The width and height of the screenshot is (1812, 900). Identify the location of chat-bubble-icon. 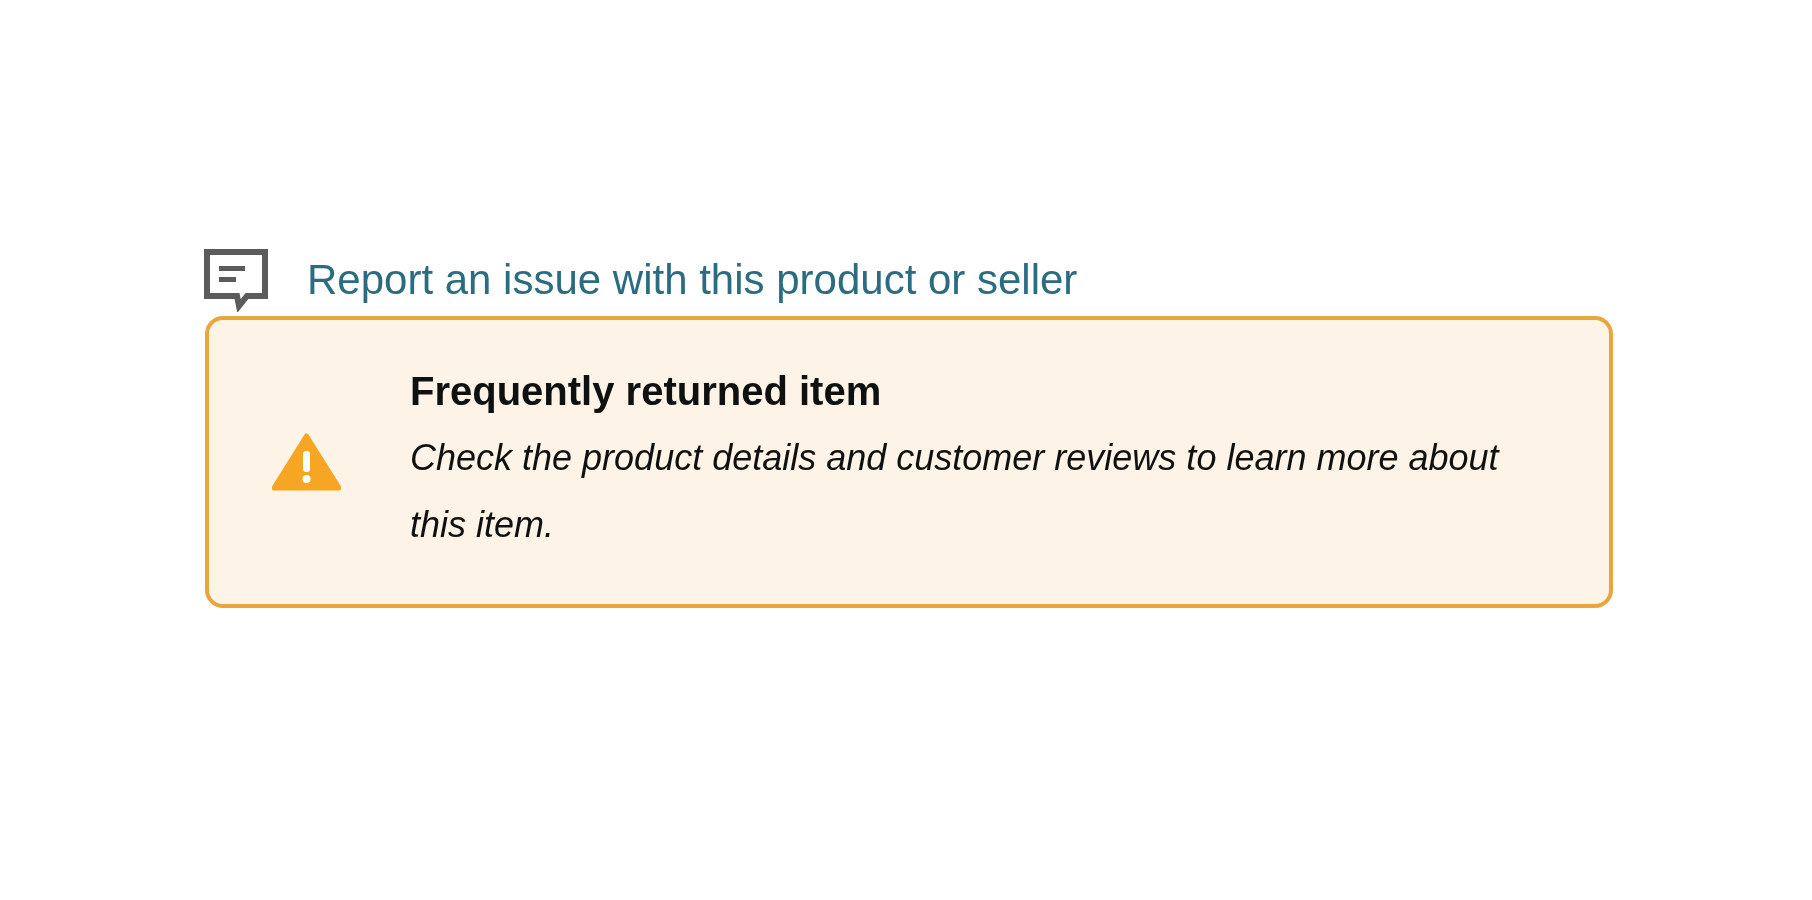
(236, 280).